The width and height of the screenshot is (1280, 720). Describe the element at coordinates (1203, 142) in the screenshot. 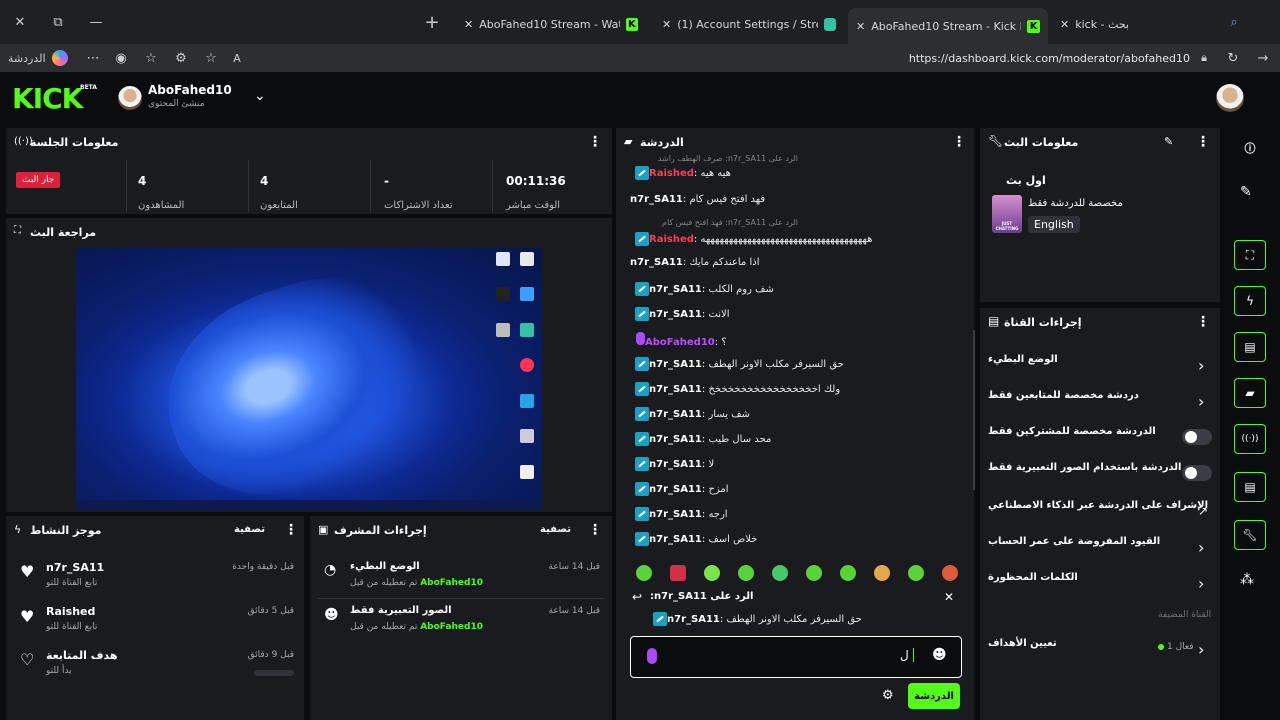

I see `stream-info-menu-icon: ⋮` at that location.